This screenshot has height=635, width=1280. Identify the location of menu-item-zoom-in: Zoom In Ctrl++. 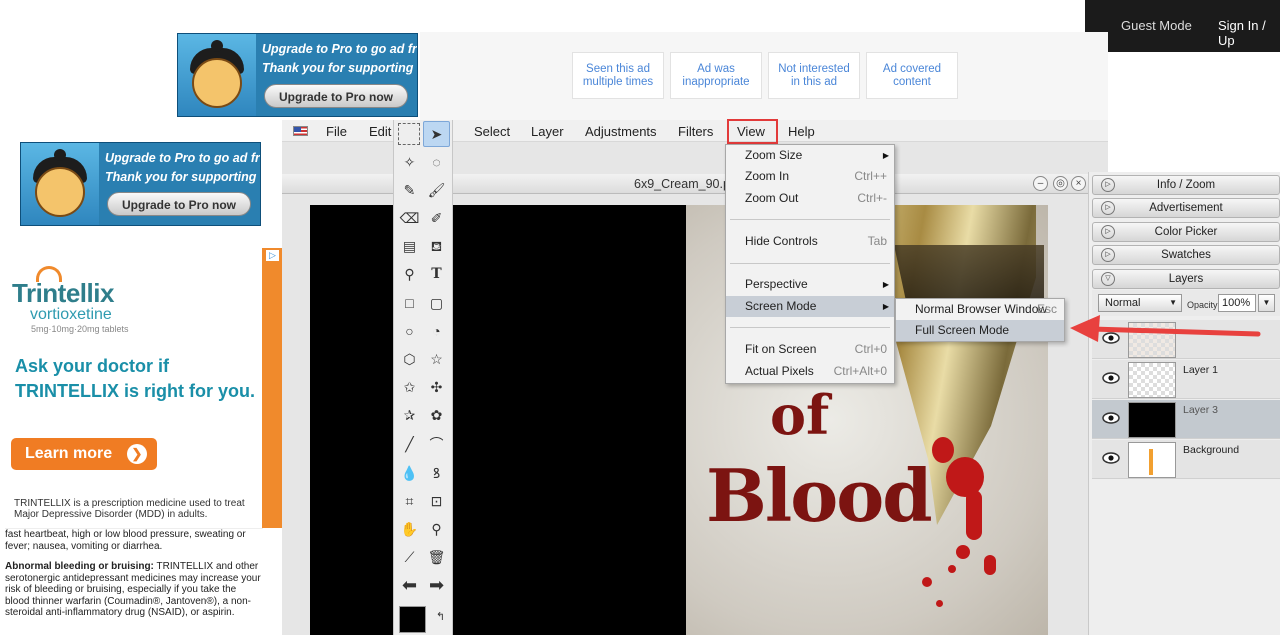
(810, 176).